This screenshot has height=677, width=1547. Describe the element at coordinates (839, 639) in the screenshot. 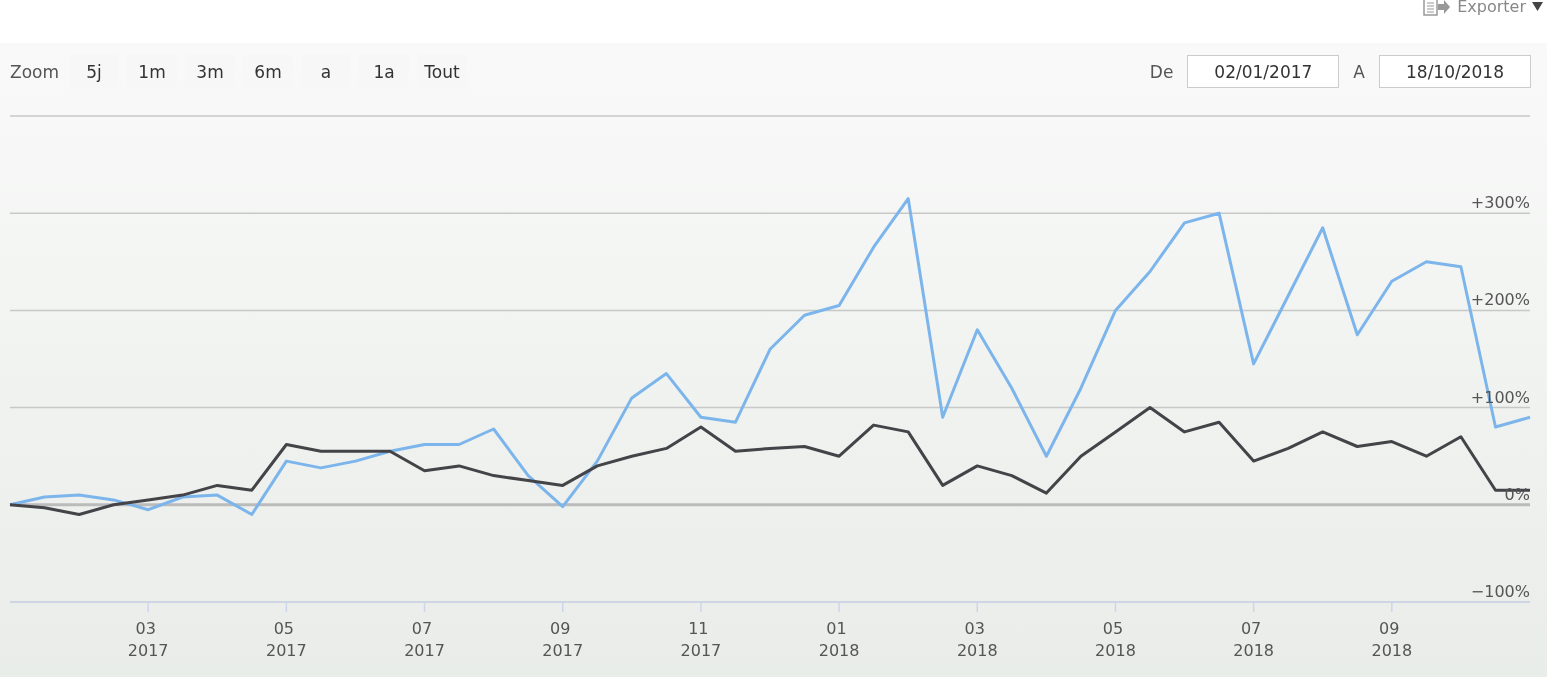

I see `x-axis-label: 01 2018` at that location.